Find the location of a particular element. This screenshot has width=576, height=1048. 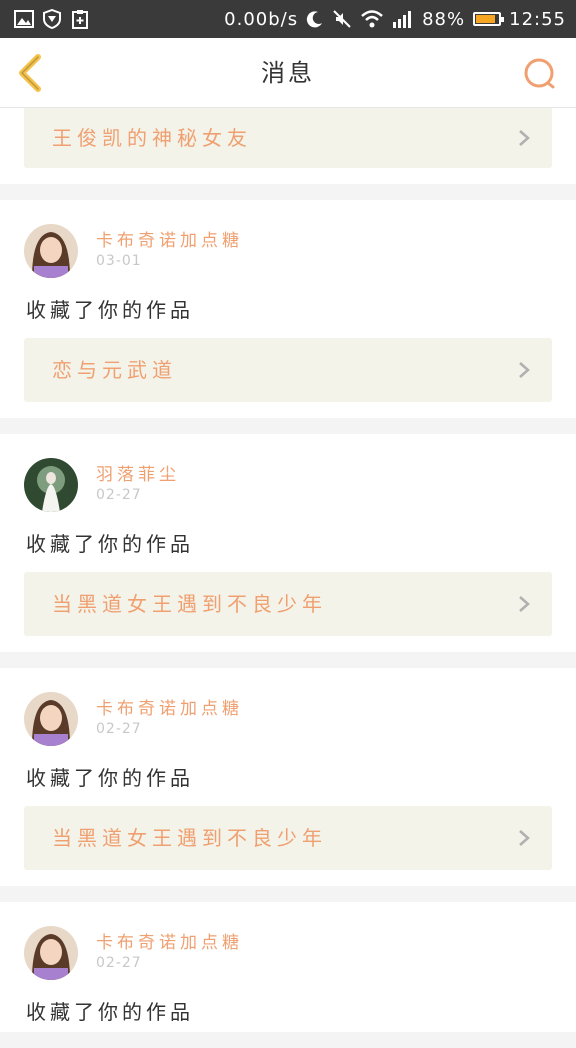

wifi-icon is located at coordinates (372, 19).